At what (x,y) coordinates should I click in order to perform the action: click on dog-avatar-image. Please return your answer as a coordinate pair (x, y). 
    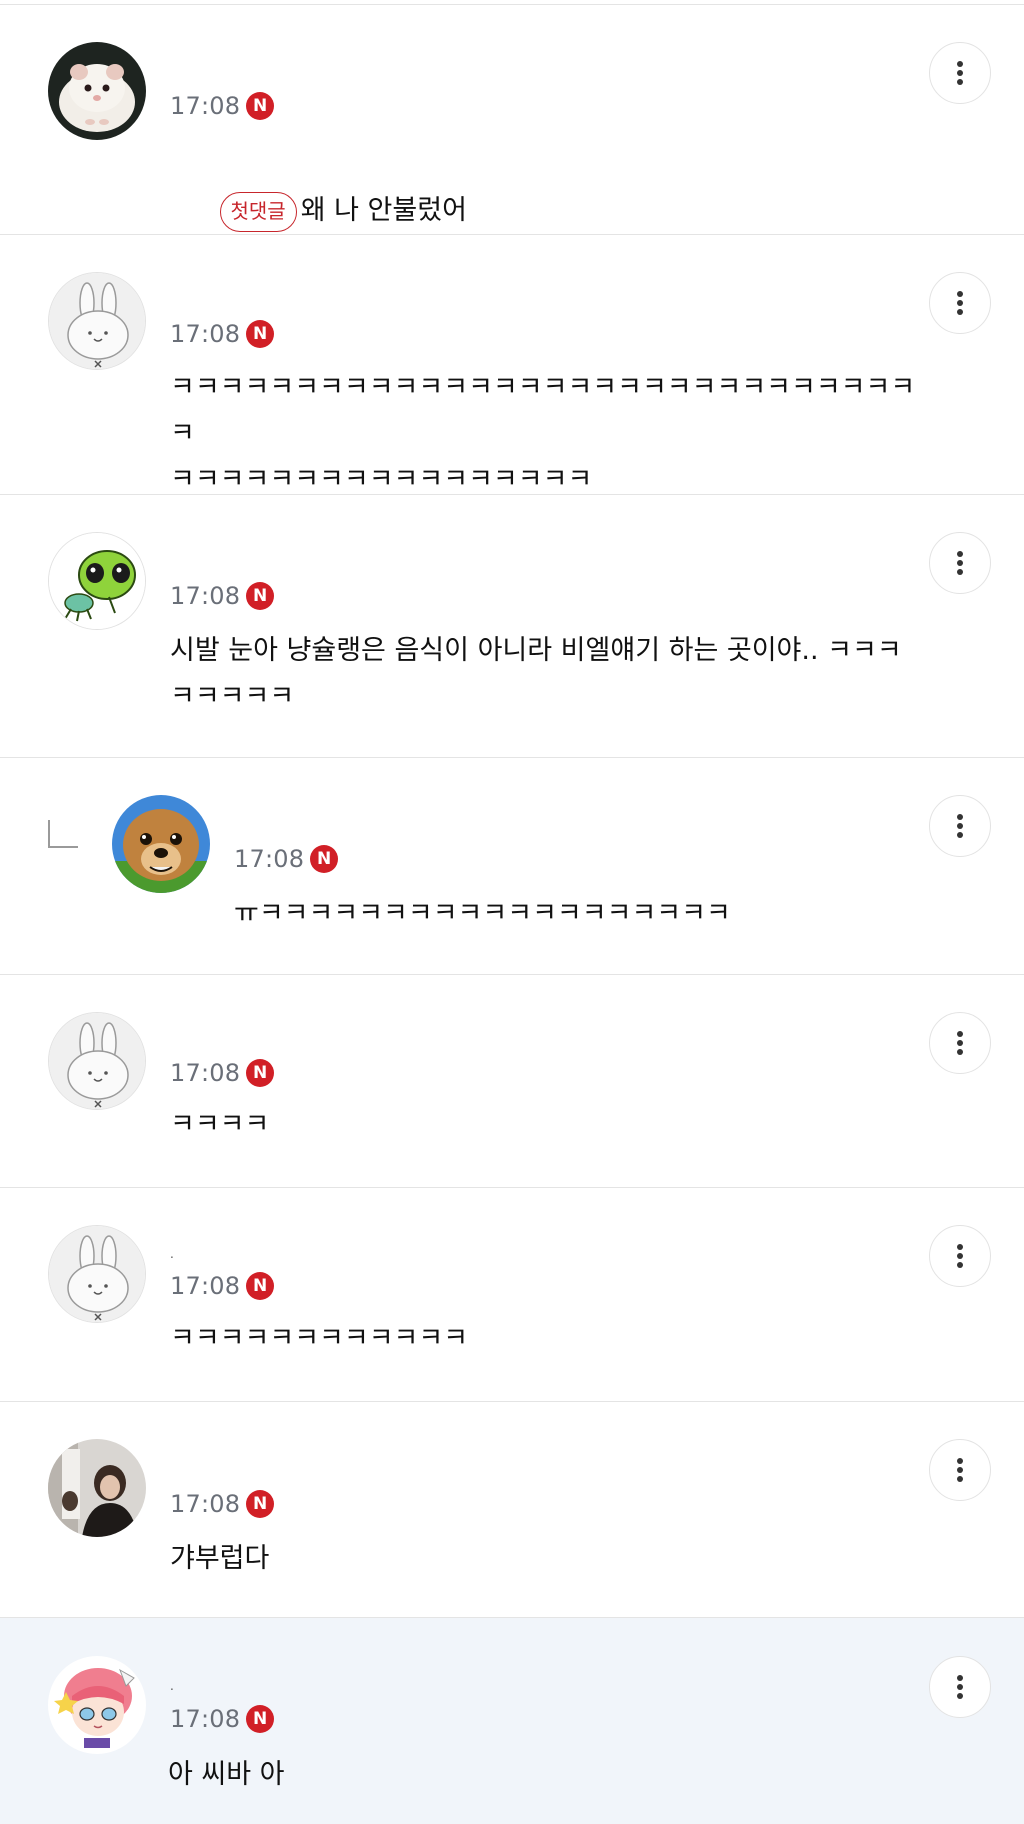
    Looking at the image, I should click on (161, 844).